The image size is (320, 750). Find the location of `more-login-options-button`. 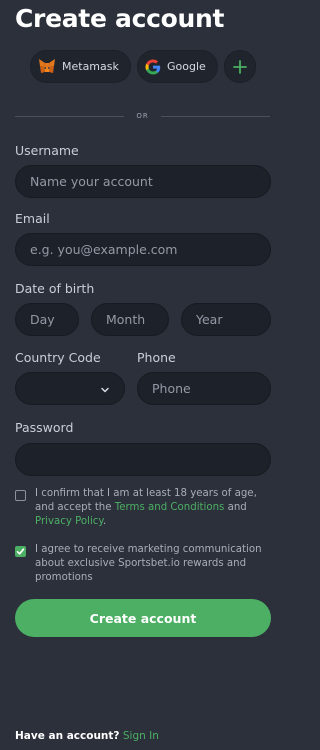

more-login-options-button is located at coordinates (240, 66).